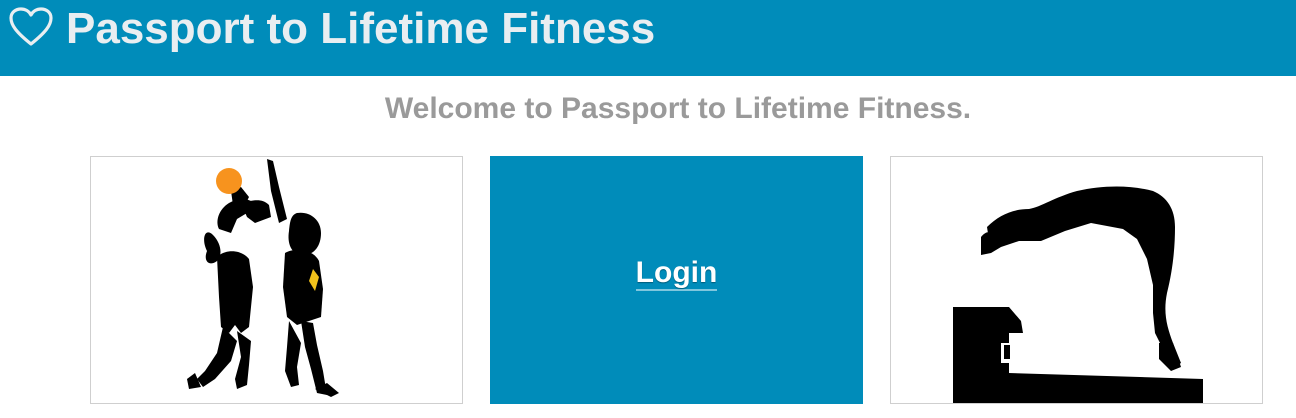  I want to click on basketball-players-image, so click(263, 278).